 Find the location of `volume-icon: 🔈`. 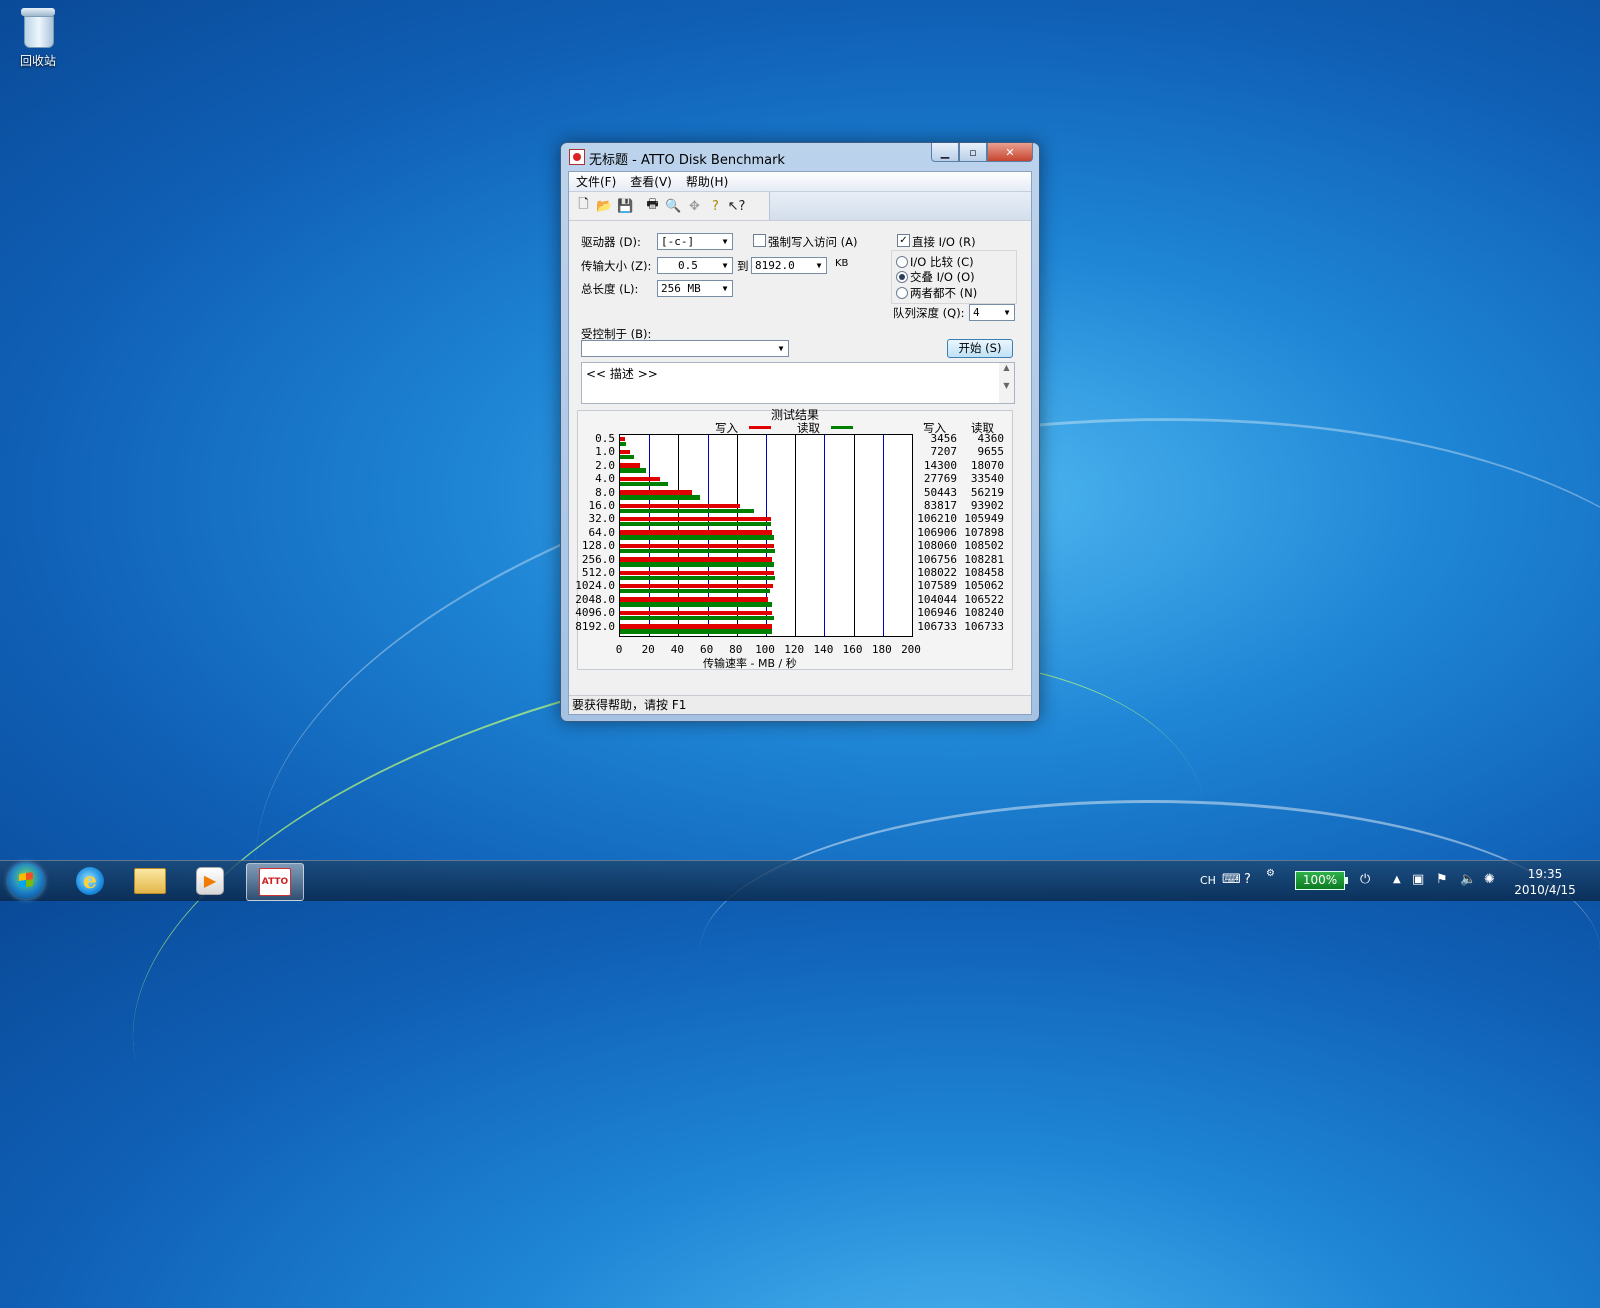

volume-icon: 🔈 is located at coordinates (1468, 879).